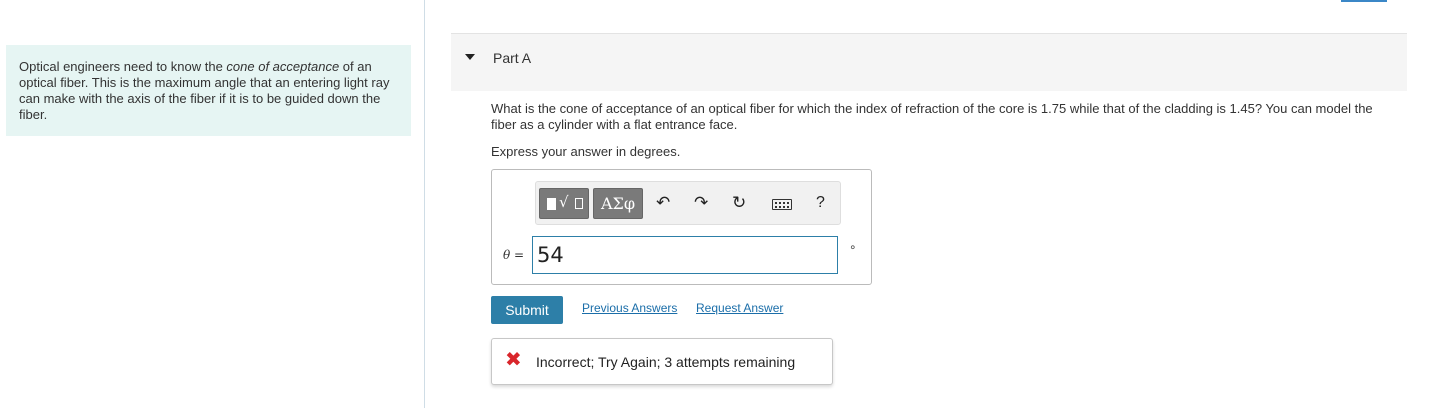  What do you see at coordinates (517, 255) in the screenshot?
I see `equals-sign: =` at bounding box center [517, 255].